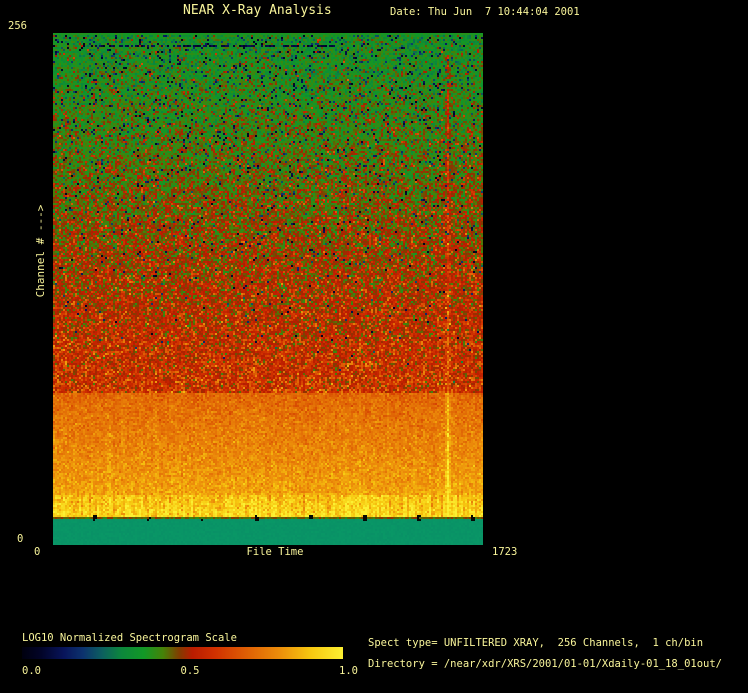 The width and height of the screenshot is (748, 693). What do you see at coordinates (20, 539) in the screenshot?
I see `y-axis-min-label: 0` at bounding box center [20, 539].